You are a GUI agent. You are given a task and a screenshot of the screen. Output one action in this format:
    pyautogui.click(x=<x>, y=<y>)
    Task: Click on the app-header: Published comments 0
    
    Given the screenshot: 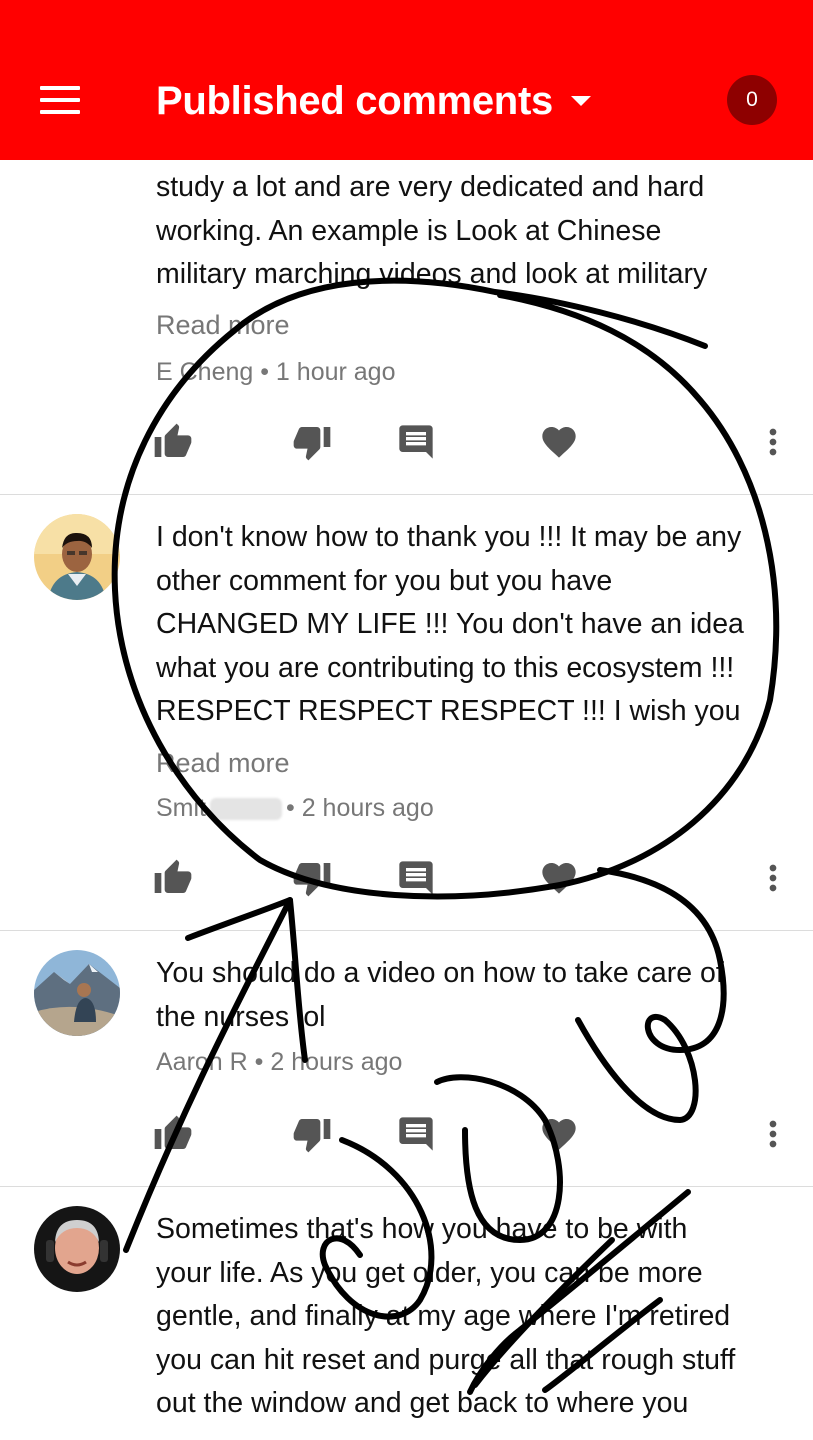 What is the action you would take?
    pyautogui.click(x=406, y=80)
    